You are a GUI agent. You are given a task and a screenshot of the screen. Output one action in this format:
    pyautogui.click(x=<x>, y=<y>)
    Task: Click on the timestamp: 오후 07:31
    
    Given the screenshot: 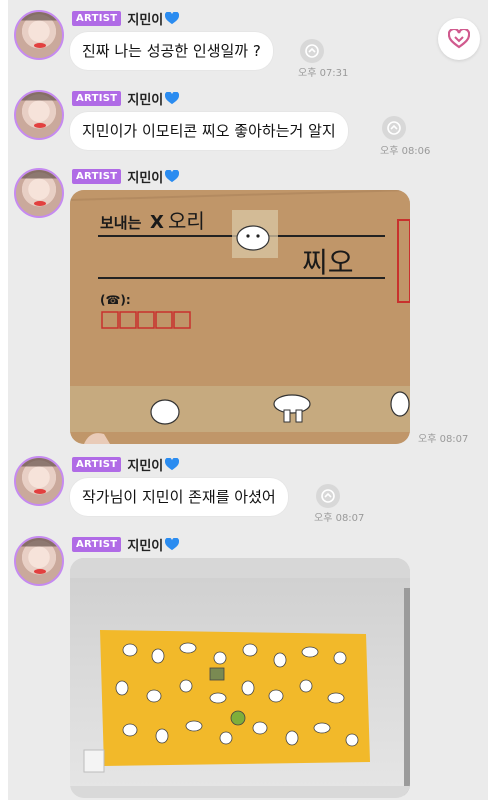 What is the action you would take?
    pyautogui.click(x=323, y=73)
    